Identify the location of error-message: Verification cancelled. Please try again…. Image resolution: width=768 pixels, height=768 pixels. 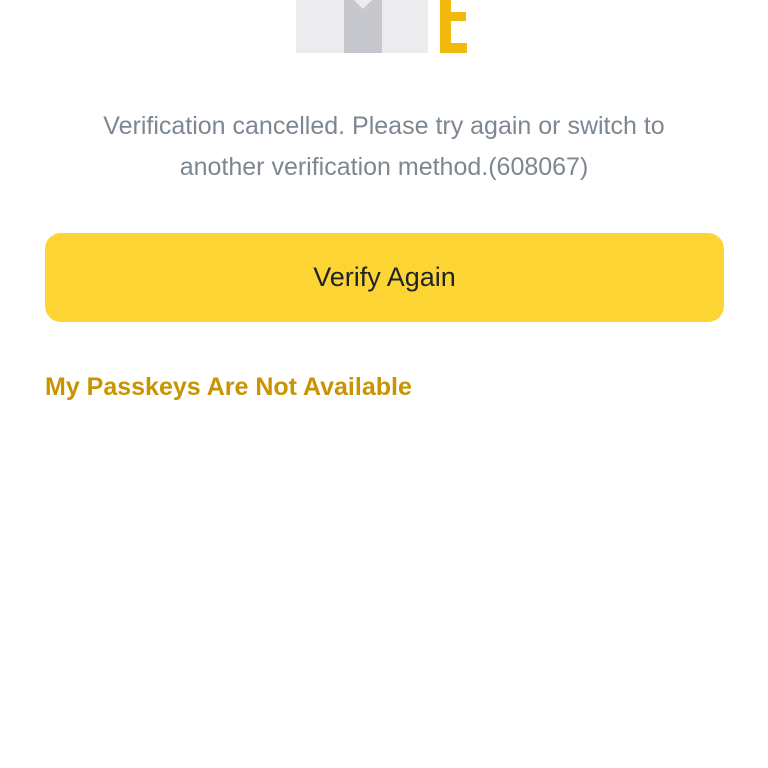
(384, 146).